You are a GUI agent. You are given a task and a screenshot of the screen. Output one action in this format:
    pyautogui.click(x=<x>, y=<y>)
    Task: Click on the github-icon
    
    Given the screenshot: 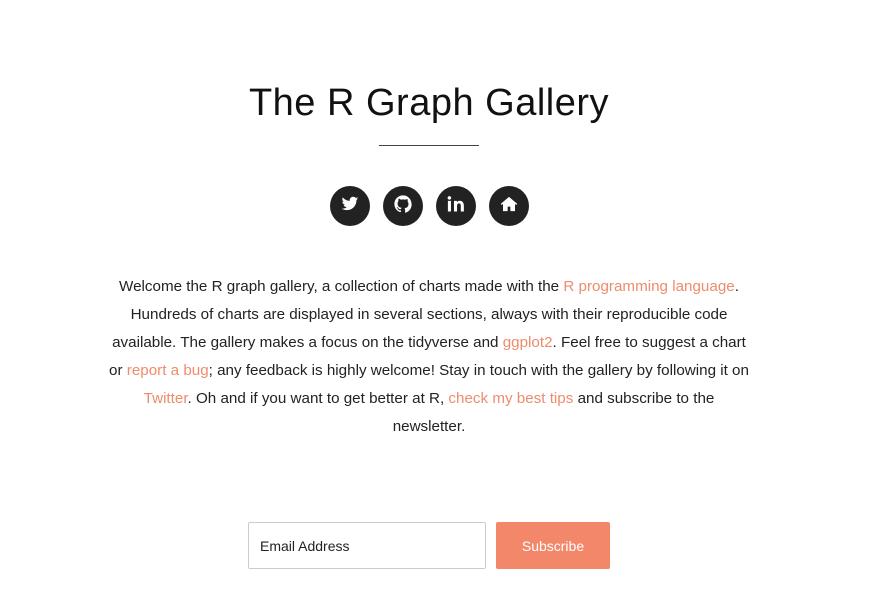 What is the action you would take?
    pyautogui.click(x=403, y=206)
    